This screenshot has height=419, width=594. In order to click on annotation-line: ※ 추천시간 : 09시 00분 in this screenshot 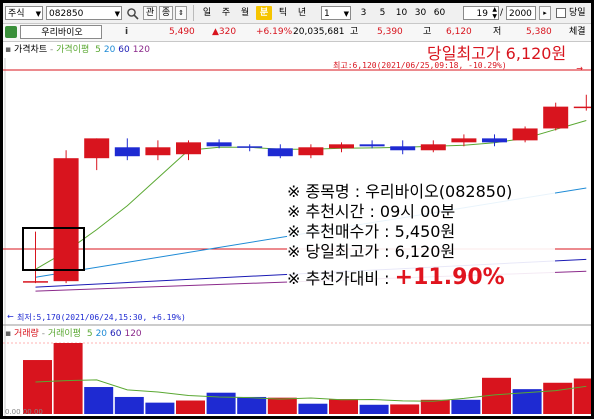, I will do `click(371, 211)`.